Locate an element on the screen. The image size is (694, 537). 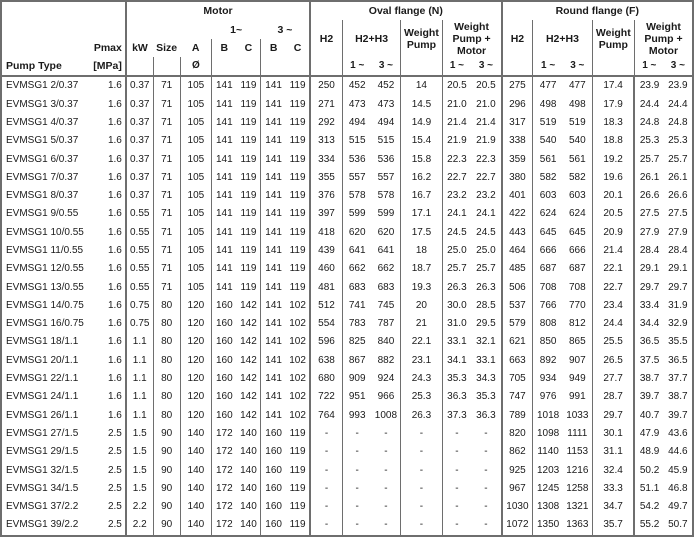
cell-oval-h2h3-1: 557 is located at coordinates (356, 177).